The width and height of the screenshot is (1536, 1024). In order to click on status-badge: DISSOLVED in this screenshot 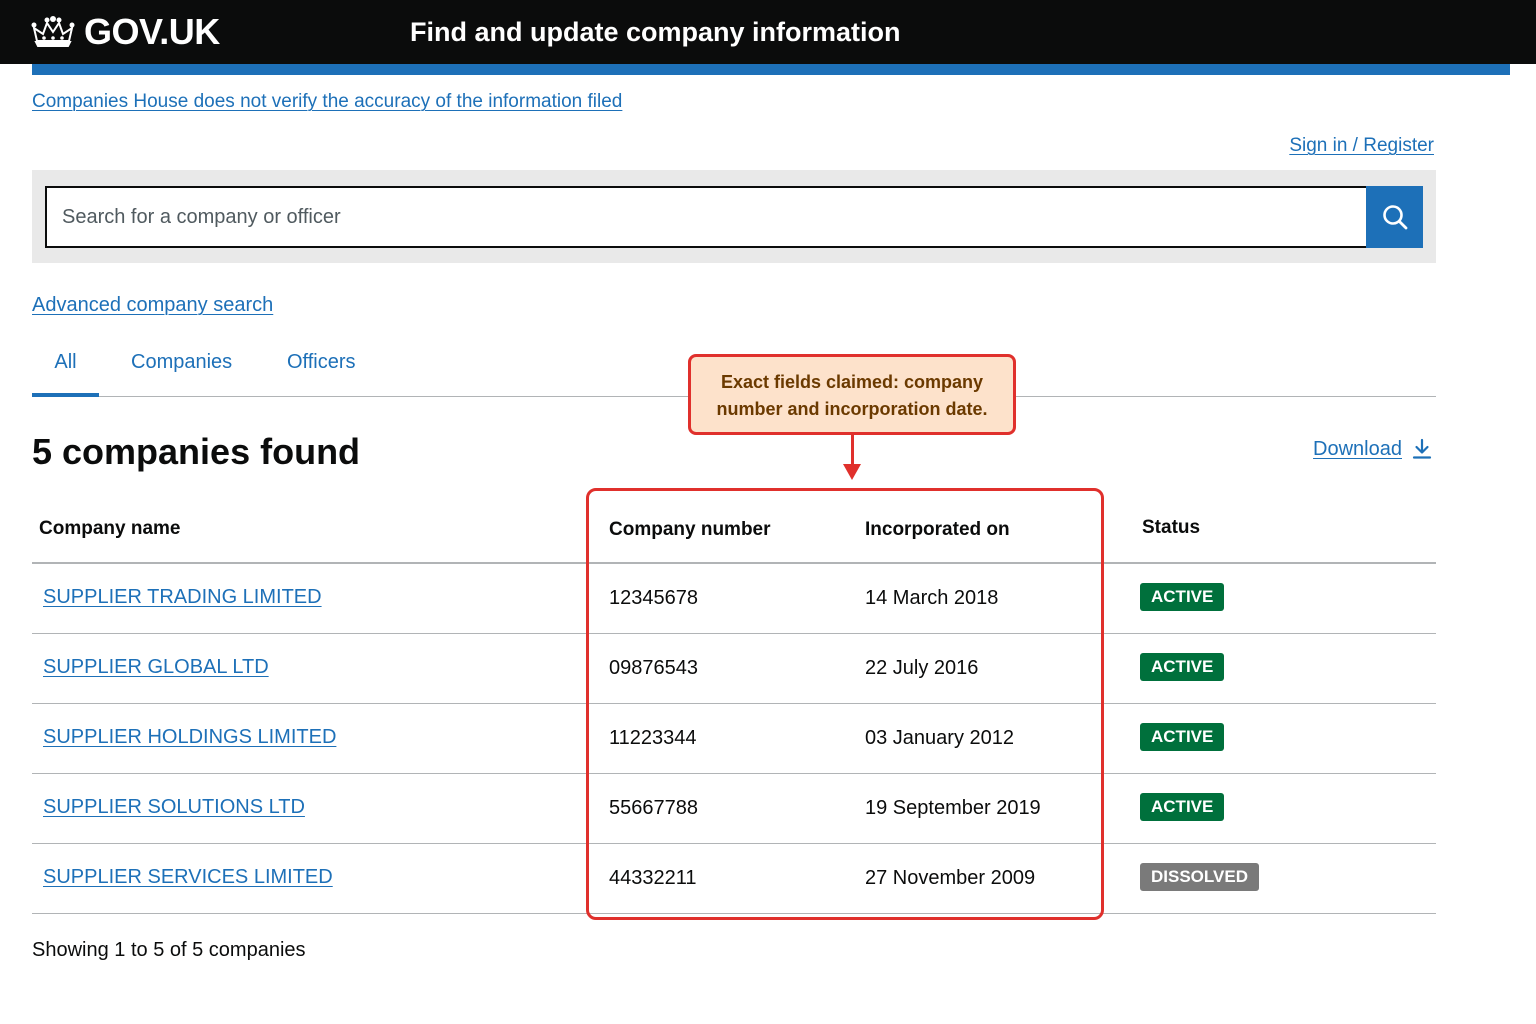, I will do `click(1199, 877)`.